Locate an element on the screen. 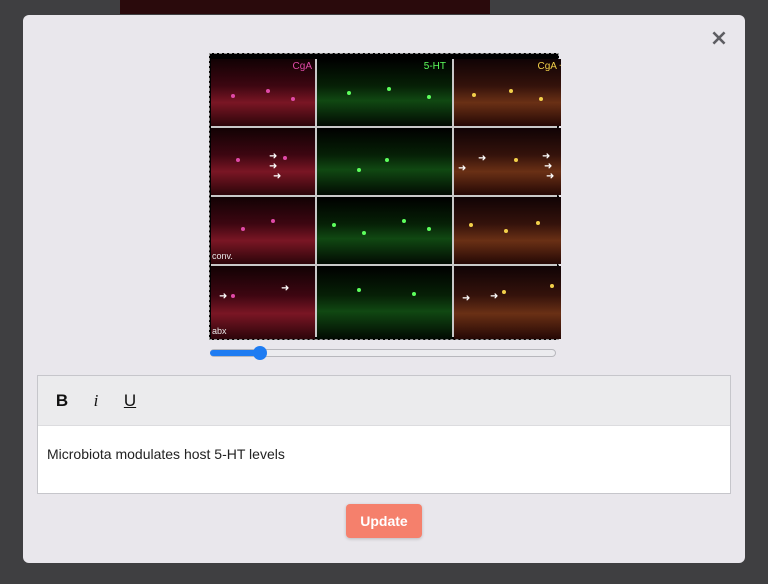 The width and height of the screenshot is (768, 584). background-figure-strip is located at coordinates (305, 7).